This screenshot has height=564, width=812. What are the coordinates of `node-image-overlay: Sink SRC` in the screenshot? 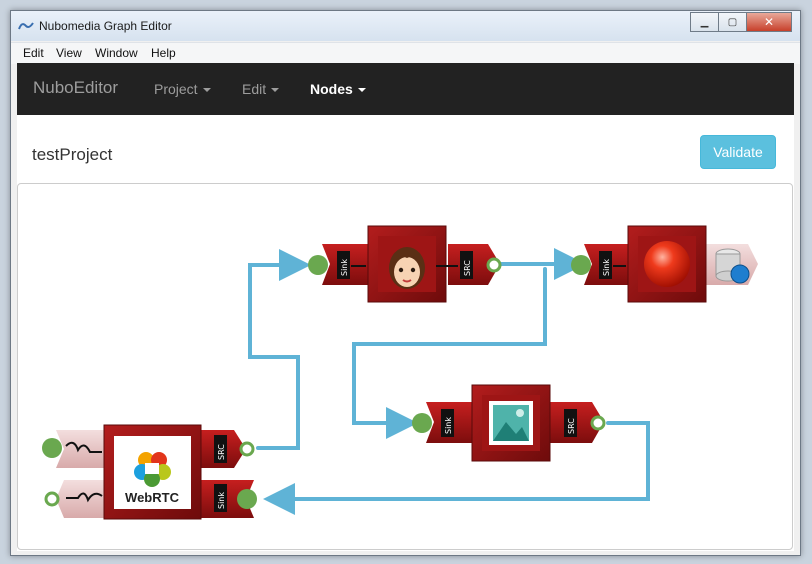 It's located at (509, 423).